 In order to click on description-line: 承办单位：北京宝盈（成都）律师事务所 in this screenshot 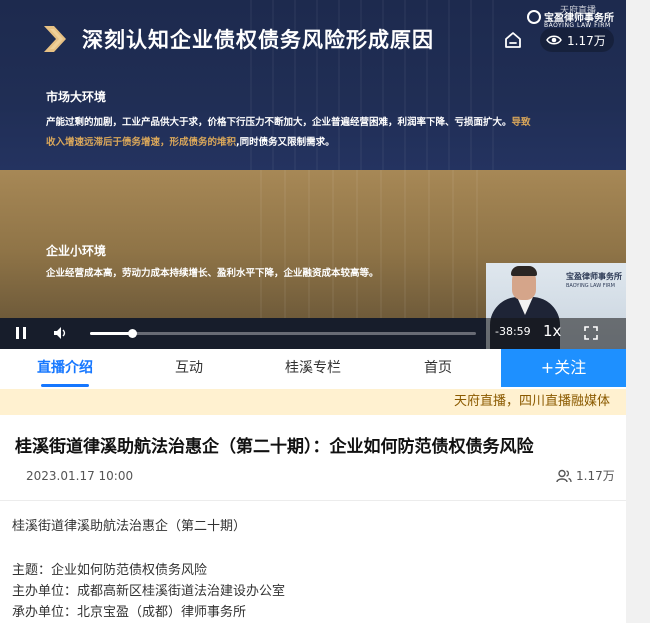, I will do `click(129, 612)`.